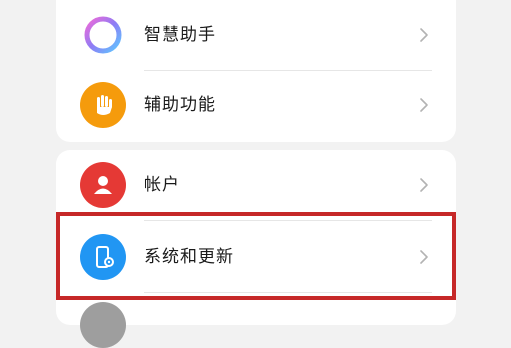  Describe the element at coordinates (103, 257) in the screenshot. I see `system-update-icon` at that location.